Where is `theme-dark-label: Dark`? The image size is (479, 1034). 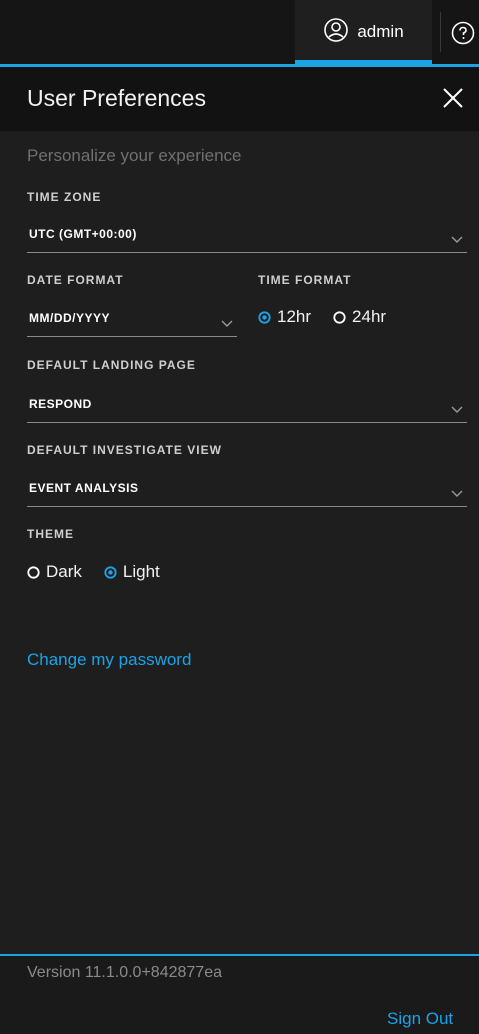 theme-dark-label: Dark is located at coordinates (64, 571).